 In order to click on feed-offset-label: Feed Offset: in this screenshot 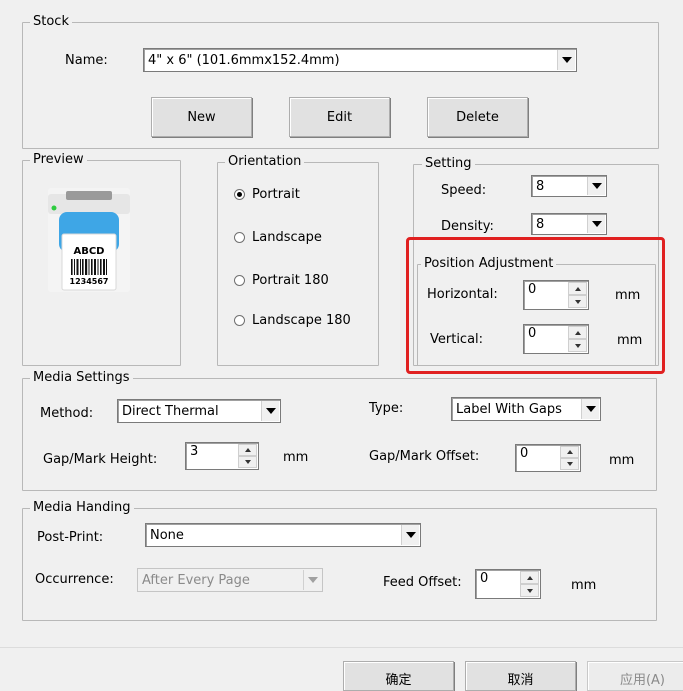, I will do `click(422, 582)`.